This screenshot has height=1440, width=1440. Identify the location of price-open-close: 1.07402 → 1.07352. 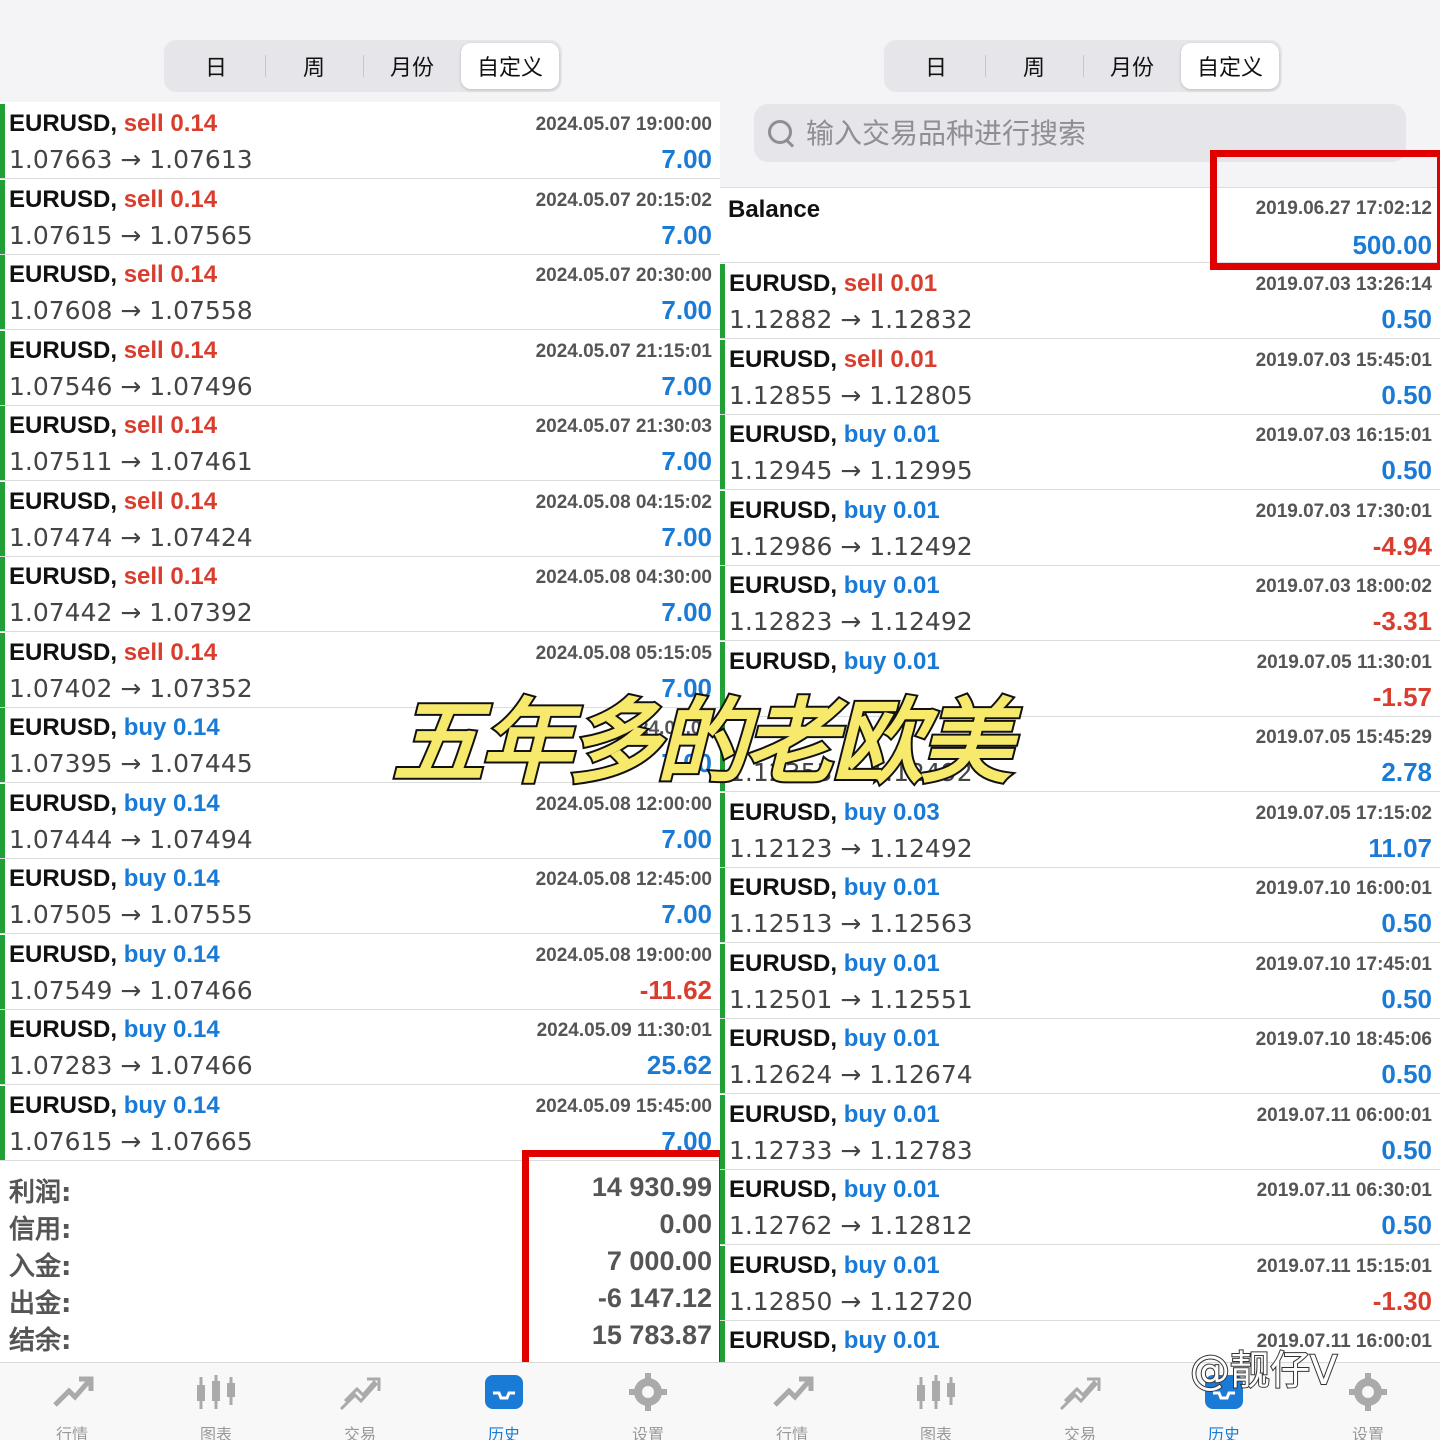
(131, 688).